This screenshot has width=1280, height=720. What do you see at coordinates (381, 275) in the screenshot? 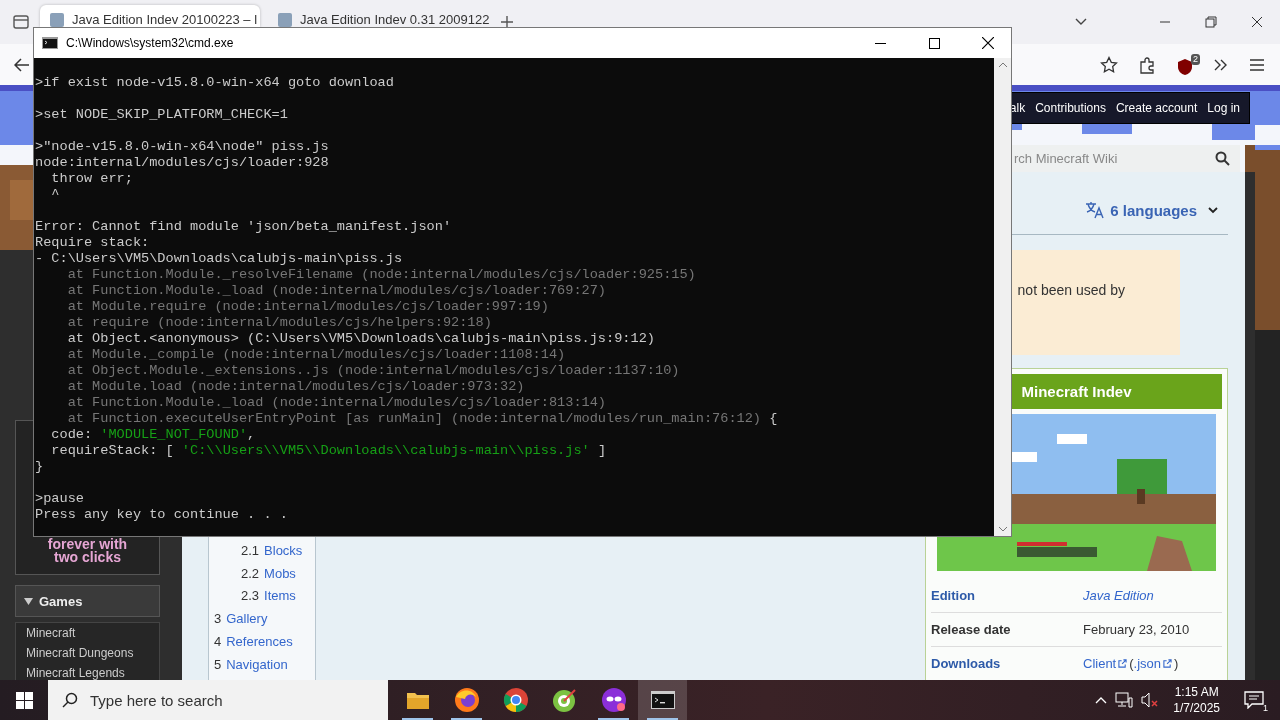
I see `console-line: at Function.Module._resolveFilename (node:internal/modules/cjs/loader:925:15)` at bounding box center [381, 275].